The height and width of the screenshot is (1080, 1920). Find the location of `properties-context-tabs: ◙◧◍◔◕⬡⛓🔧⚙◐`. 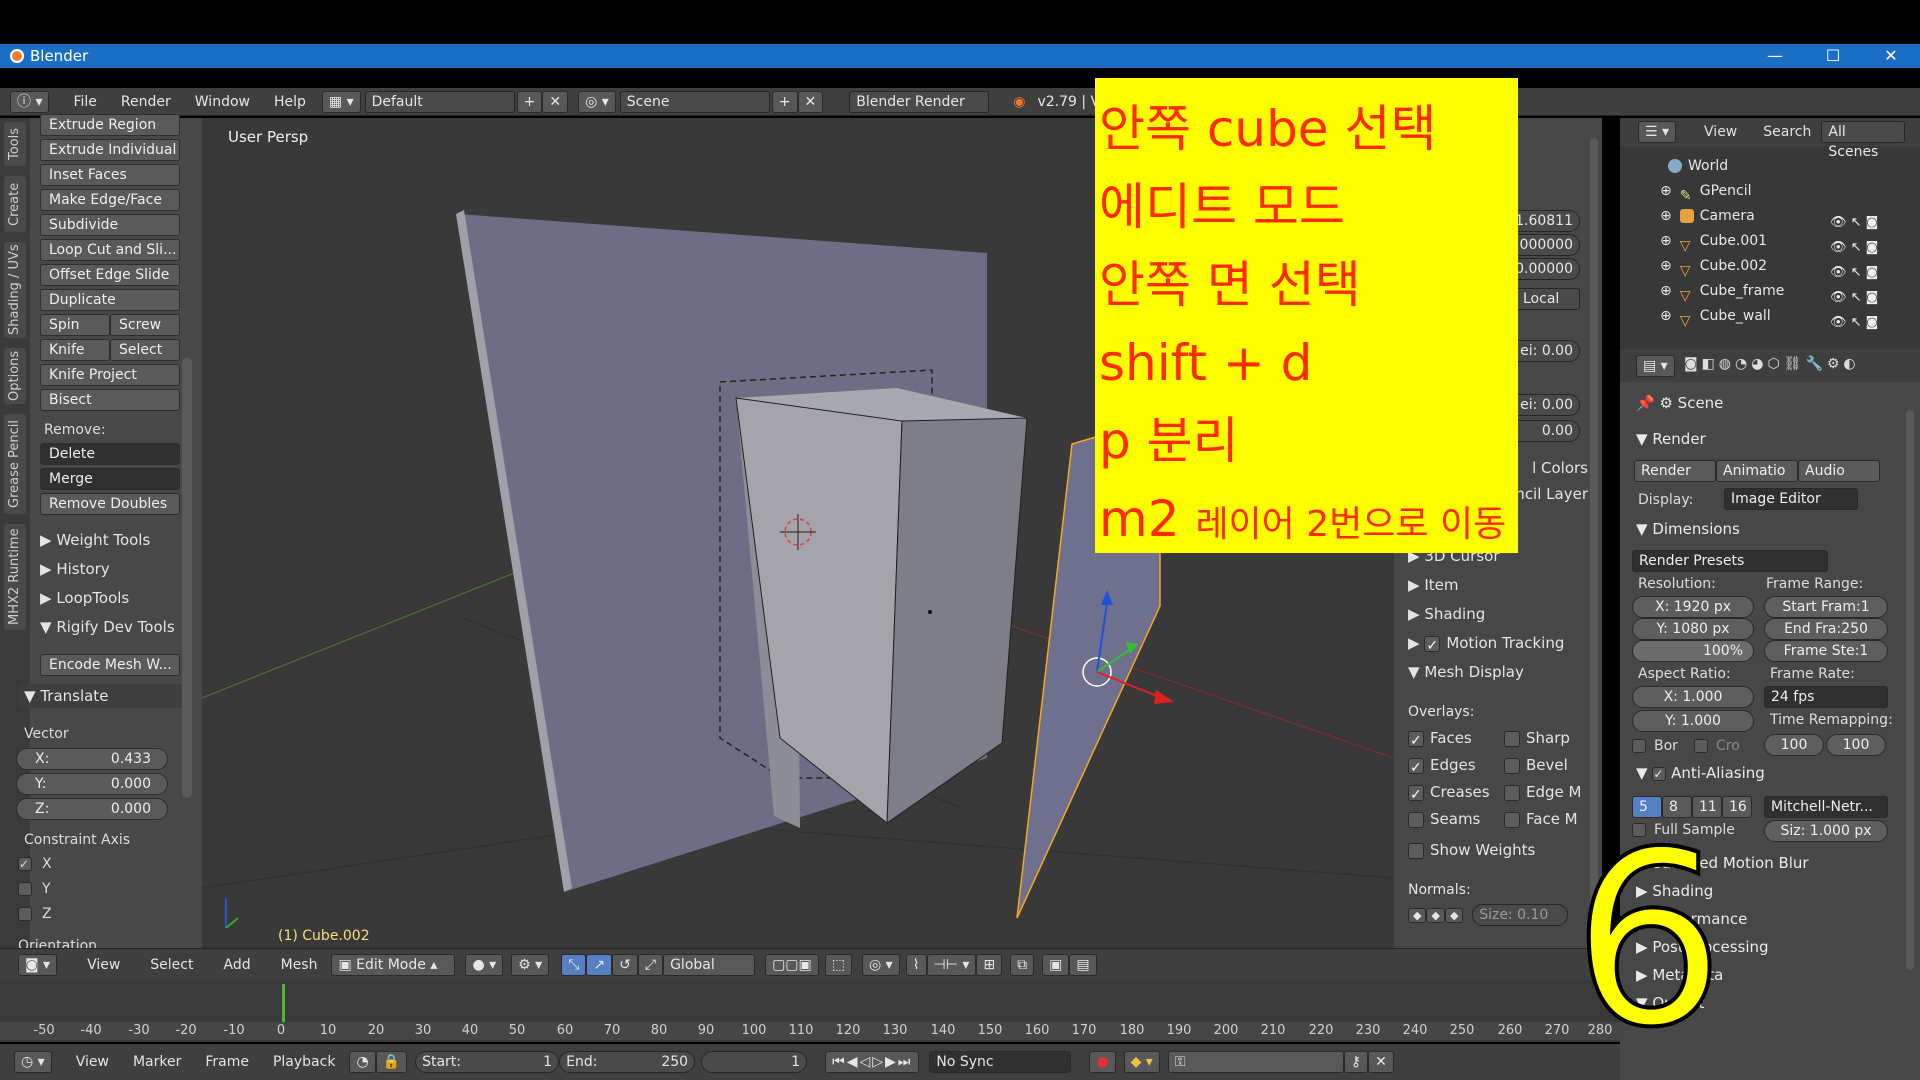

properties-context-tabs: ◙◧◍◔◕⬡⛓🔧⚙◐ is located at coordinates (1772, 364).